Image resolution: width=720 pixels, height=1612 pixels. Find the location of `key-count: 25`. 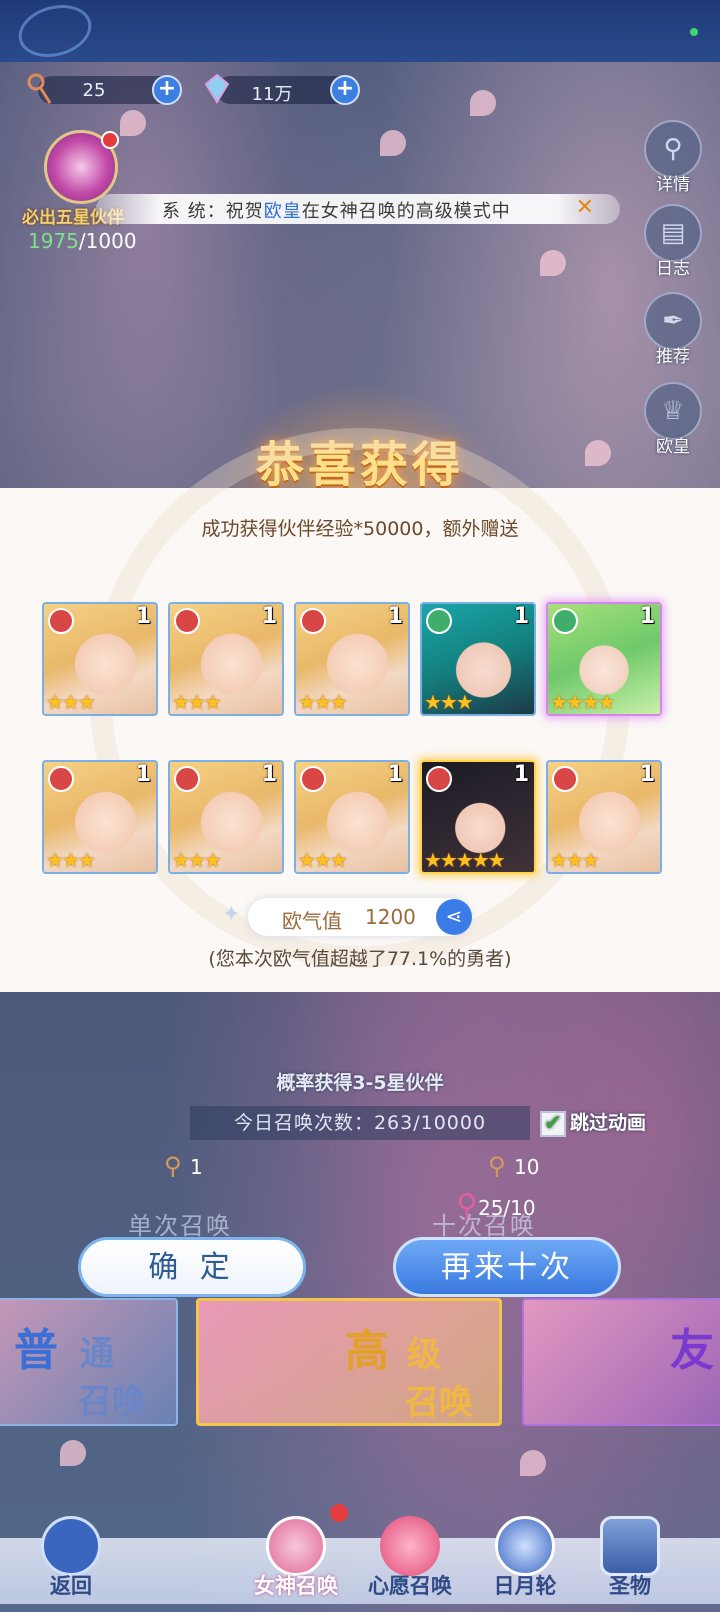

key-count: 25 is located at coordinates (94, 90).